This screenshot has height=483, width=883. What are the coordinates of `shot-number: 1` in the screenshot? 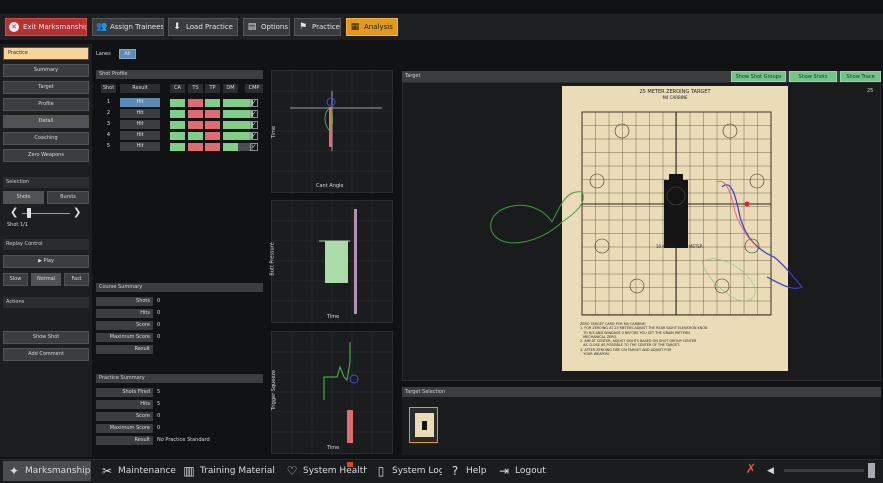 It's located at (108, 102).